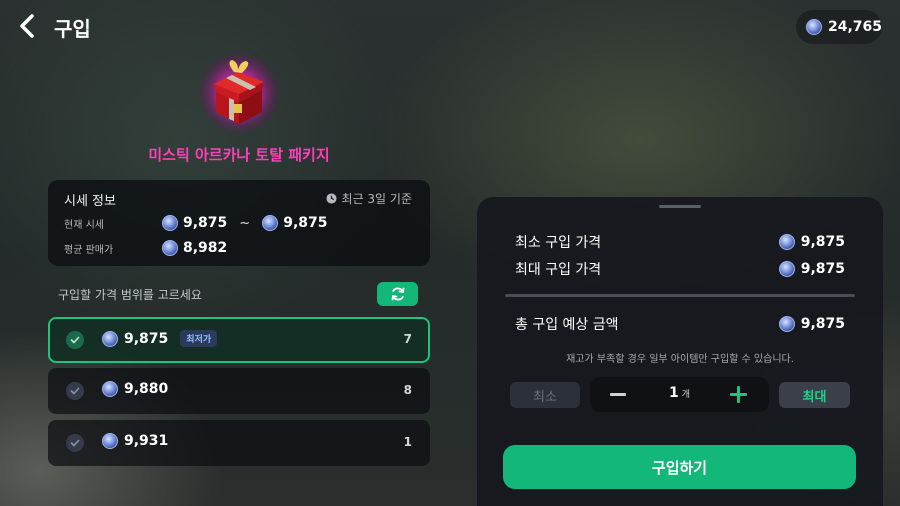 The height and width of the screenshot is (506, 900). Describe the element at coordinates (680, 269) in the screenshot. I see `max-price-row: 최대 구입 가격 9,875` at that location.